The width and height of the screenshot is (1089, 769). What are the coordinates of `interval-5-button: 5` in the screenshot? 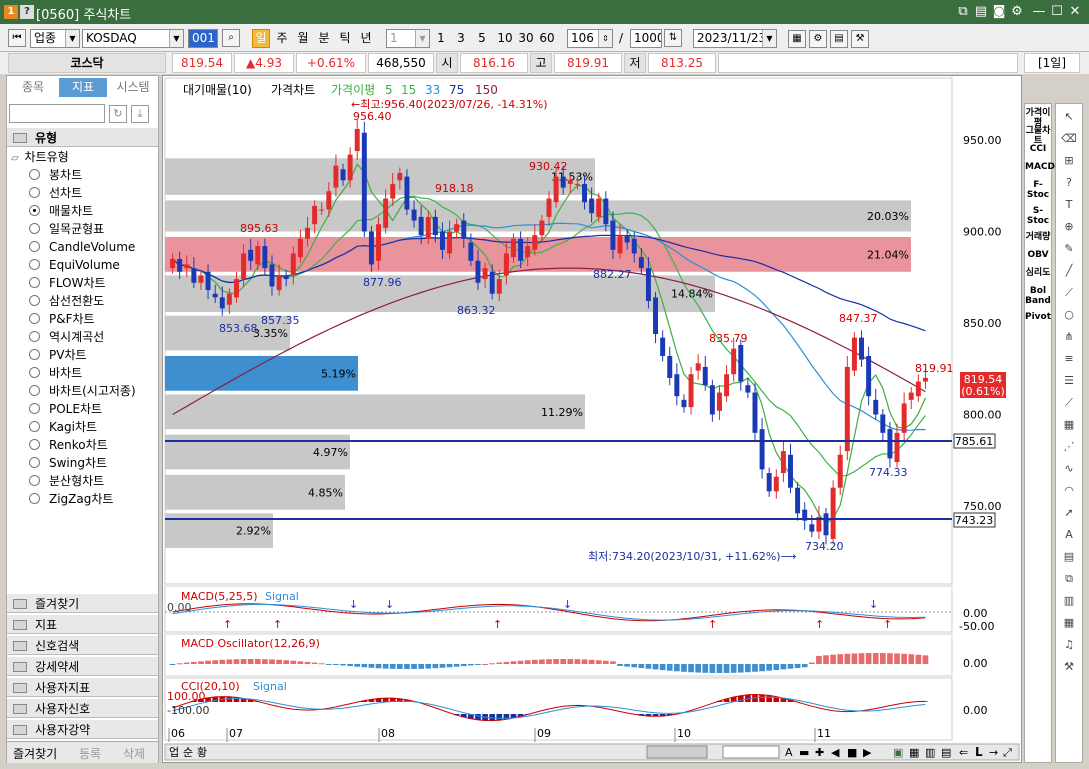 It's located at (482, 38).